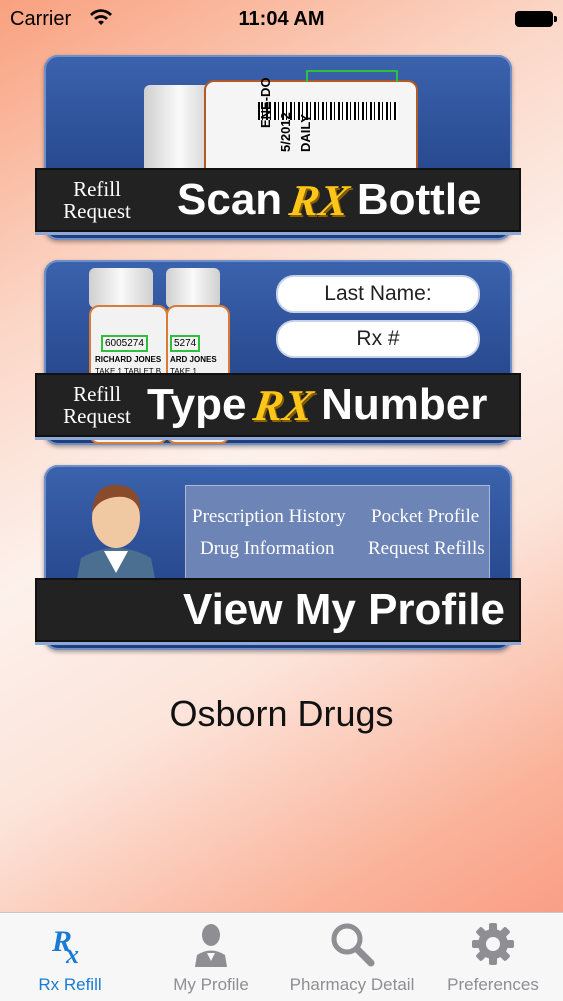 The width and height of the screenshot is (563, 1001). I want to click on rx-icon: R x, so click(65, 945).